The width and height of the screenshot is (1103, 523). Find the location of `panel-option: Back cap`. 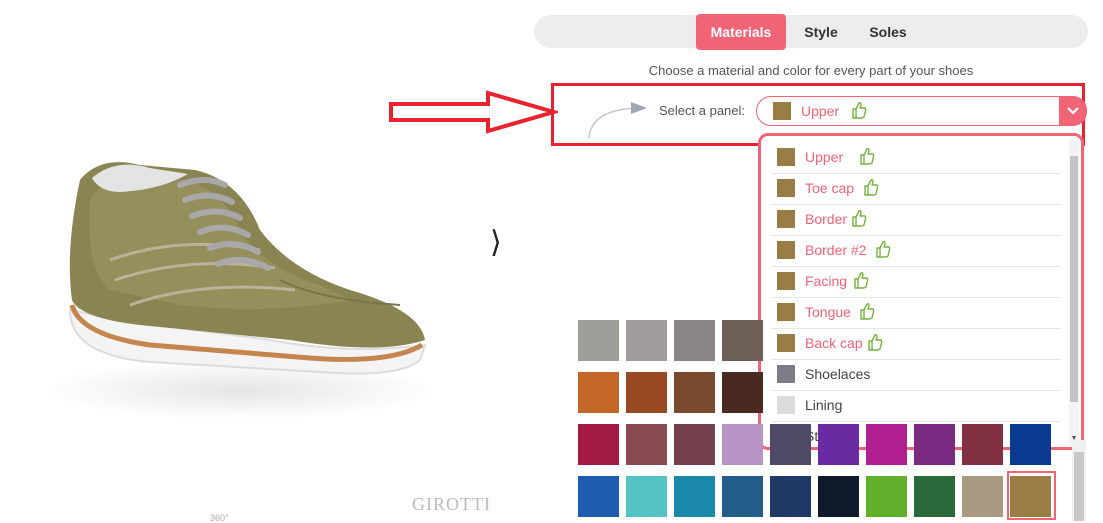

panel-option: Back cap is located at coordinates (916, 344).